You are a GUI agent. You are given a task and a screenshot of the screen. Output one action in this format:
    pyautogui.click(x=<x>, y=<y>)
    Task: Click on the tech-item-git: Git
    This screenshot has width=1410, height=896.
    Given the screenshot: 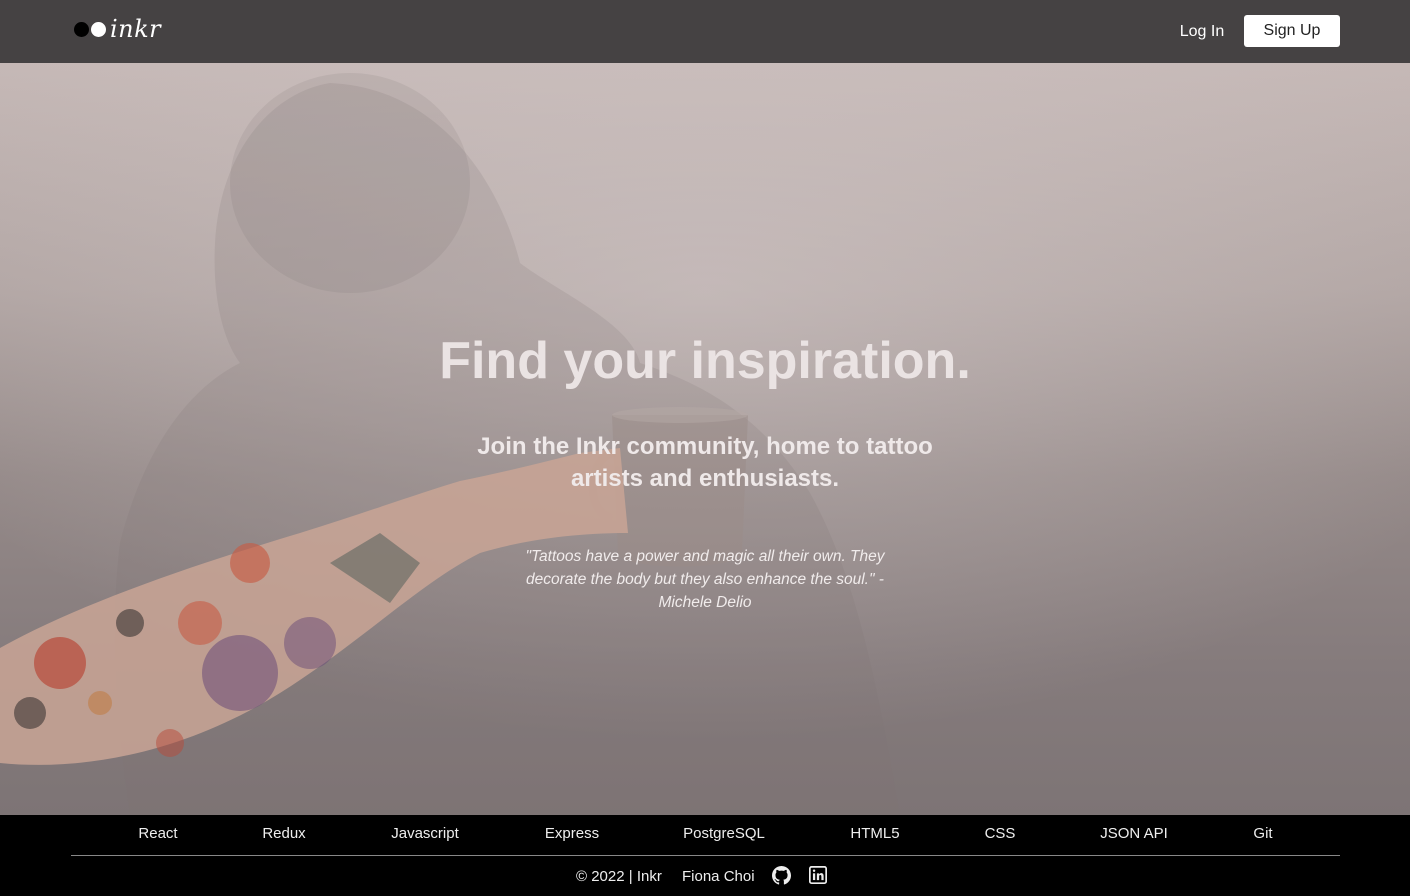 What is the action you would take?
    pyautogui.click(x=1263, y=833)
    